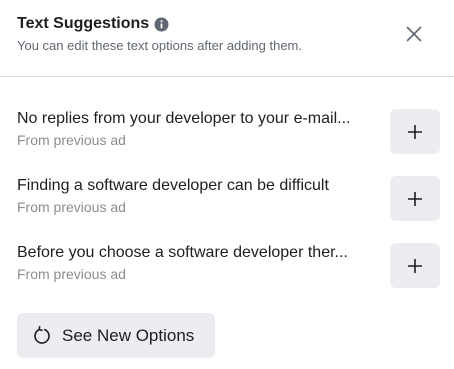 This screenshot has height=369, width=454. I want to click on title-row: Text Suggestions, so click(93, 24).